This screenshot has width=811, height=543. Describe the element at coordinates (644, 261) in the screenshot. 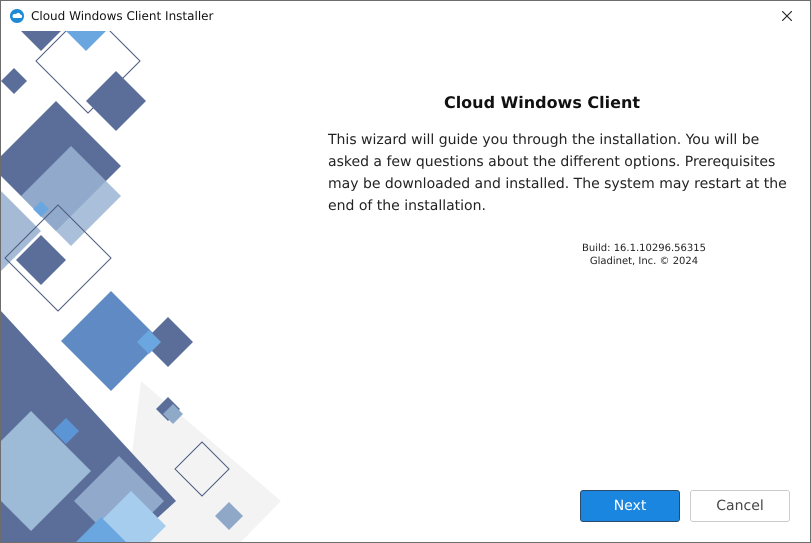

I see `copyright-text: Gladinet, Inc. © 2024` at that location.